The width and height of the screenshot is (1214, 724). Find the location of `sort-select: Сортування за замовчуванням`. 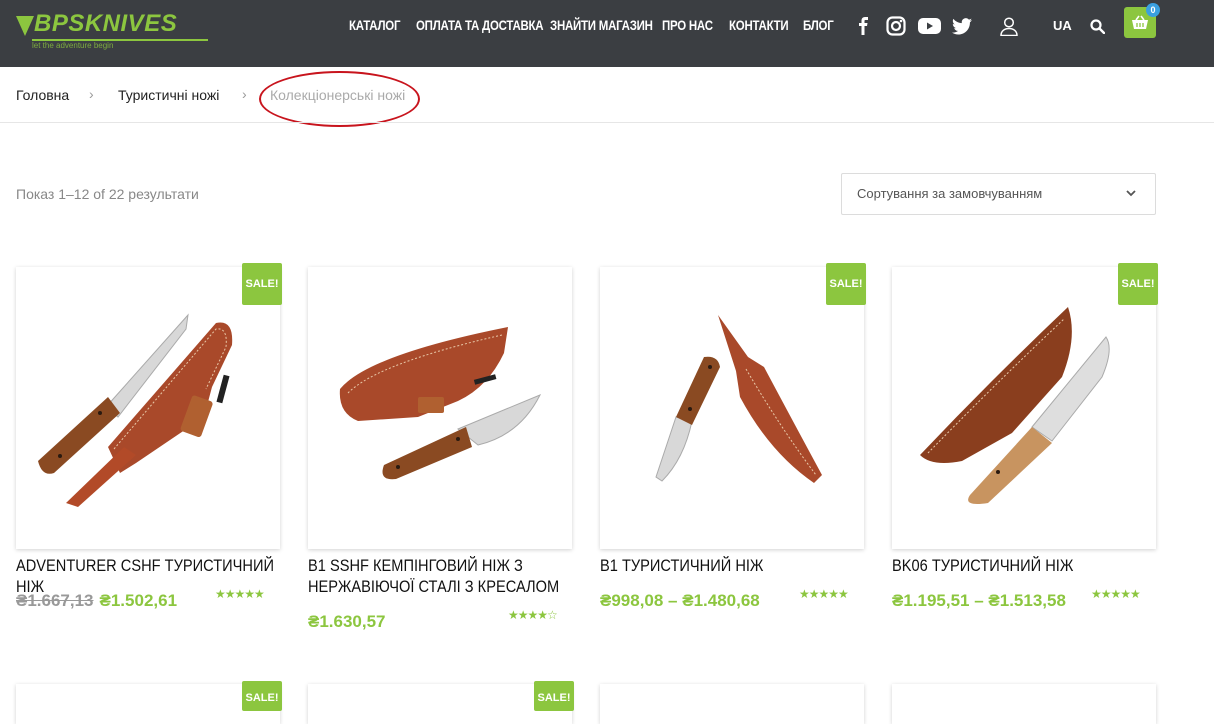

sort-select: Сортування за замовчуванням is located at coordinates (998, 194).